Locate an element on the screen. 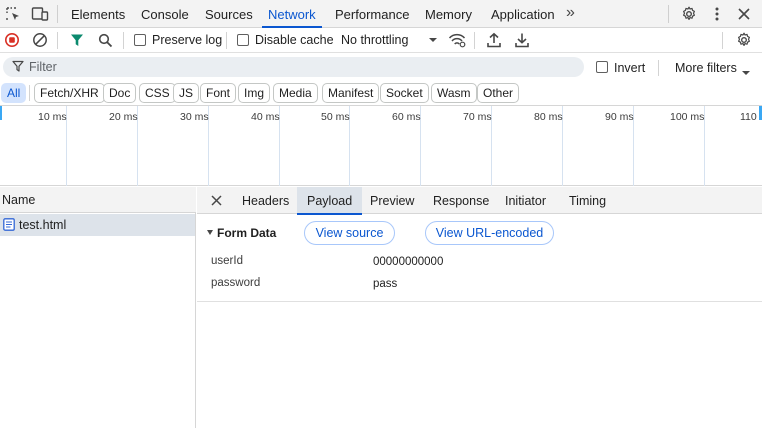 The width and height of the screenshot is (762, 428). name-column-header: Name is located at coordinates (98, 200).